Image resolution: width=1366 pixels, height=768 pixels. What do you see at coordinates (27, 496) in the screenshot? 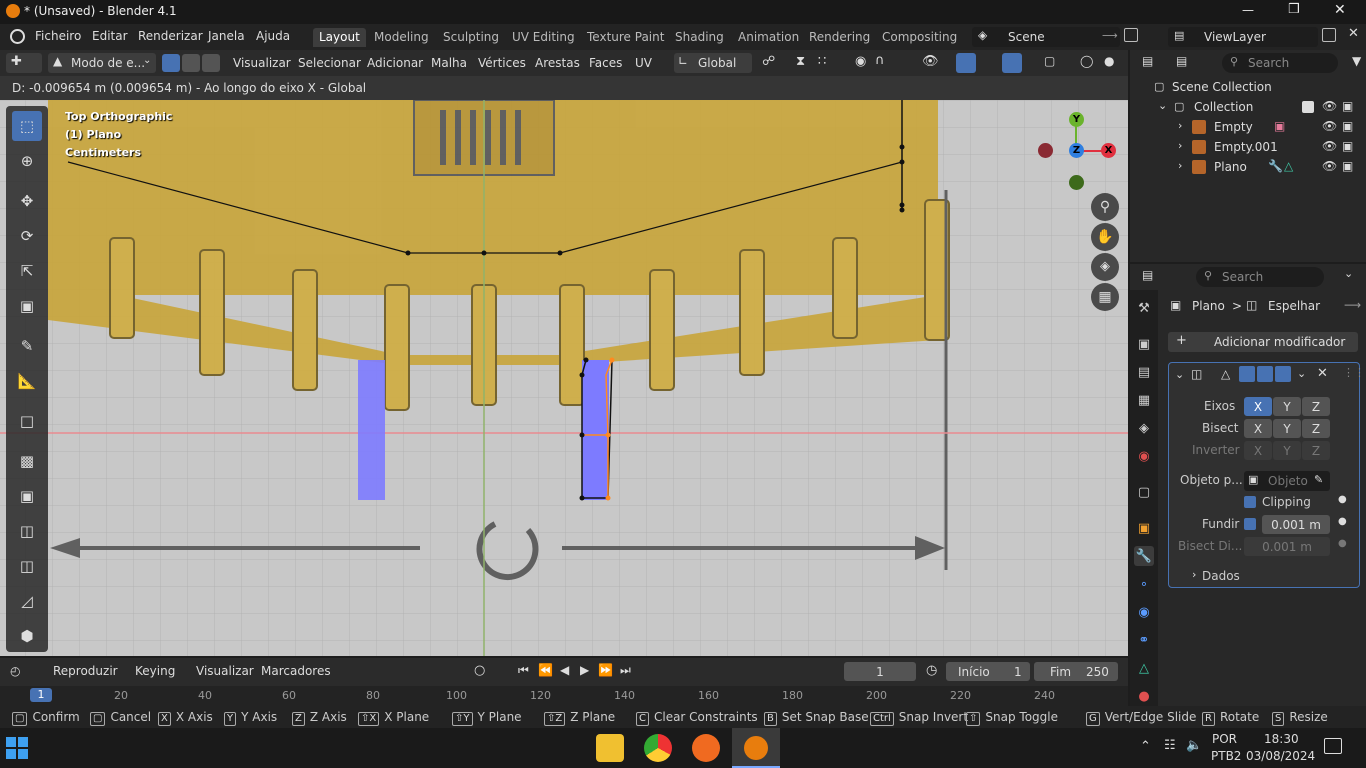
I see `inset-tool: ▣` at bounding box center [27, 496].